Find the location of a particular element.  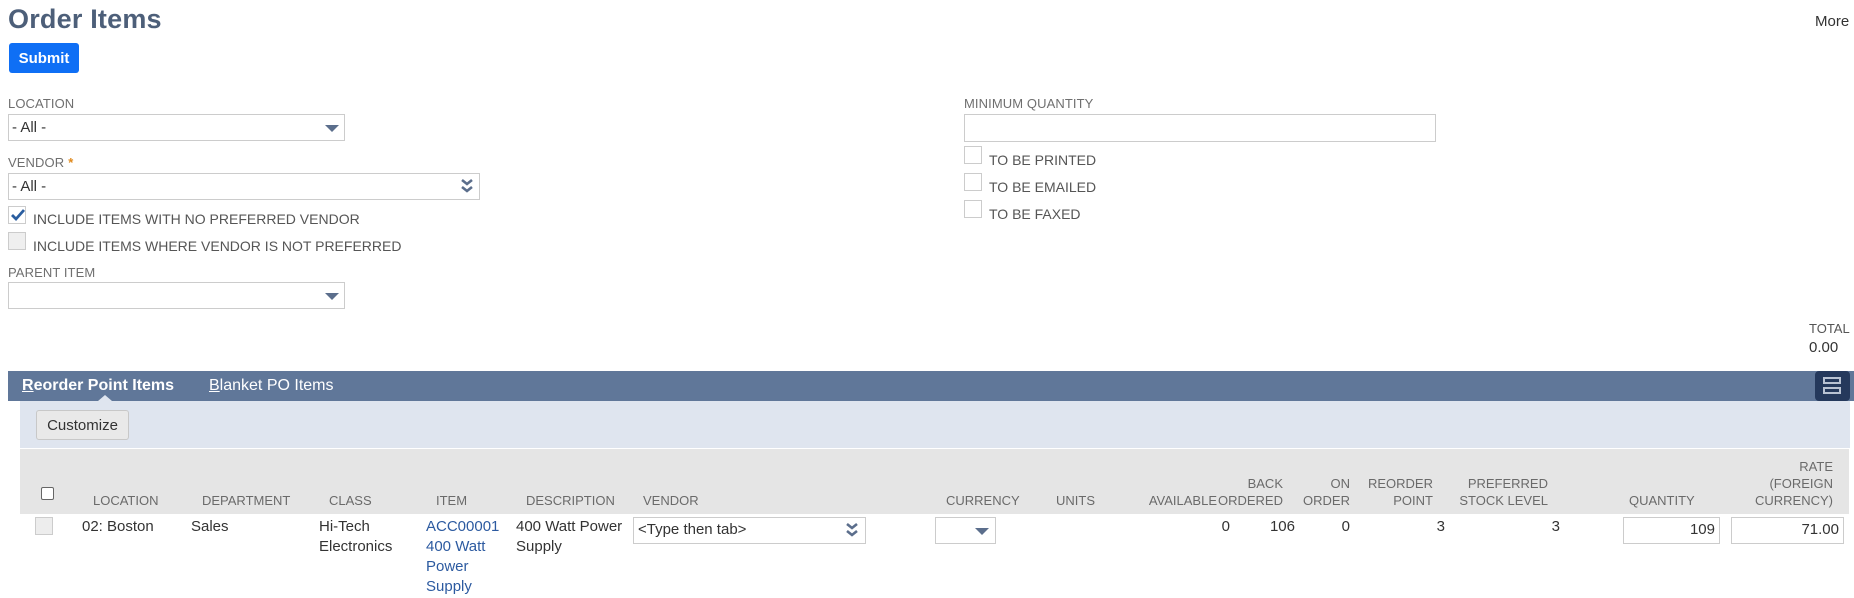

header-line: BACK is located at coordinates (1265, 483).